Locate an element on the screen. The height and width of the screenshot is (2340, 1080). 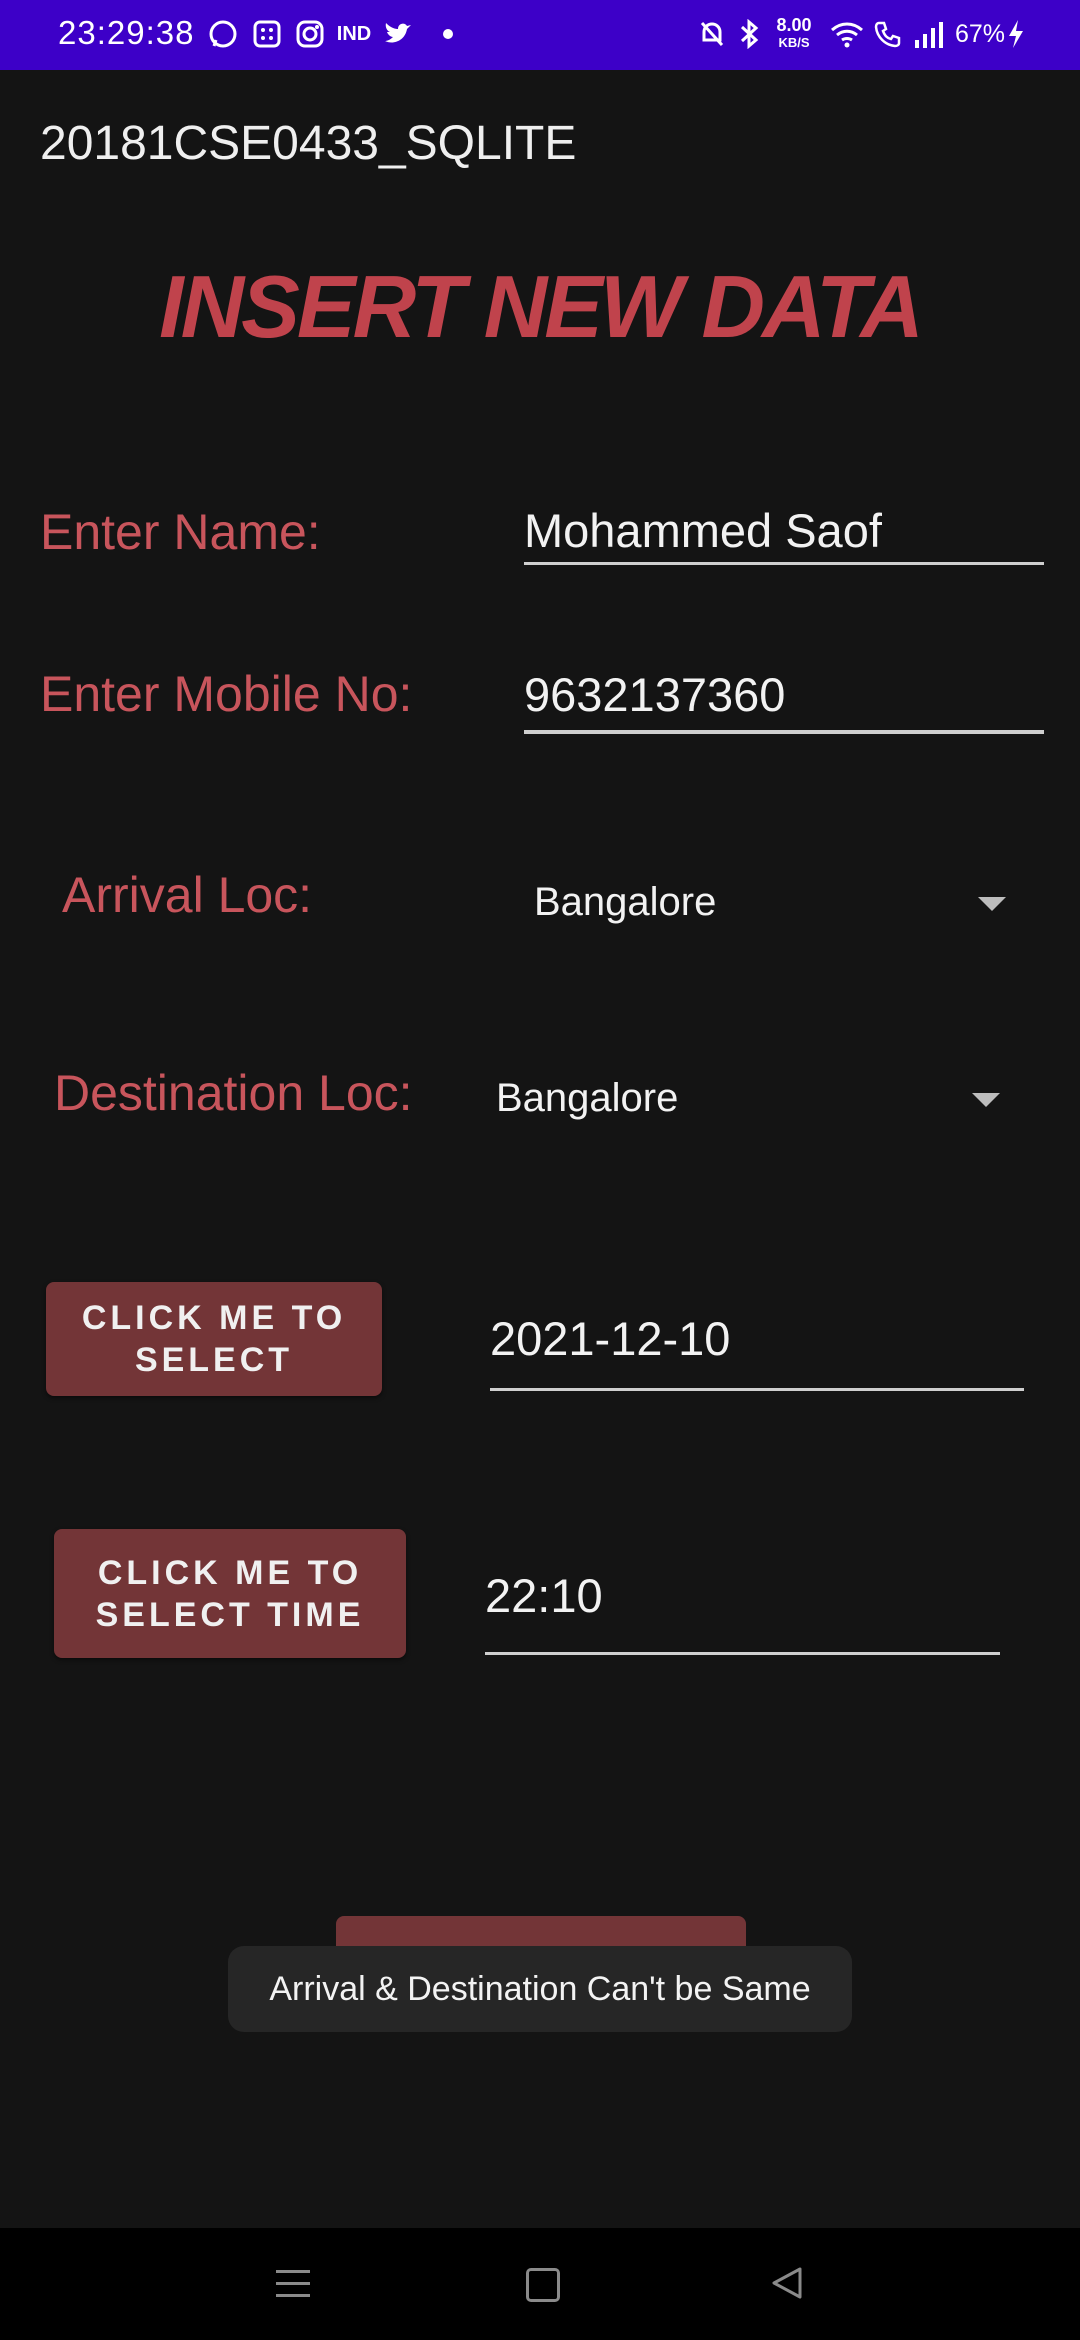
mobile-label: Enter Mobile No: is located at coordinates (226, 694).